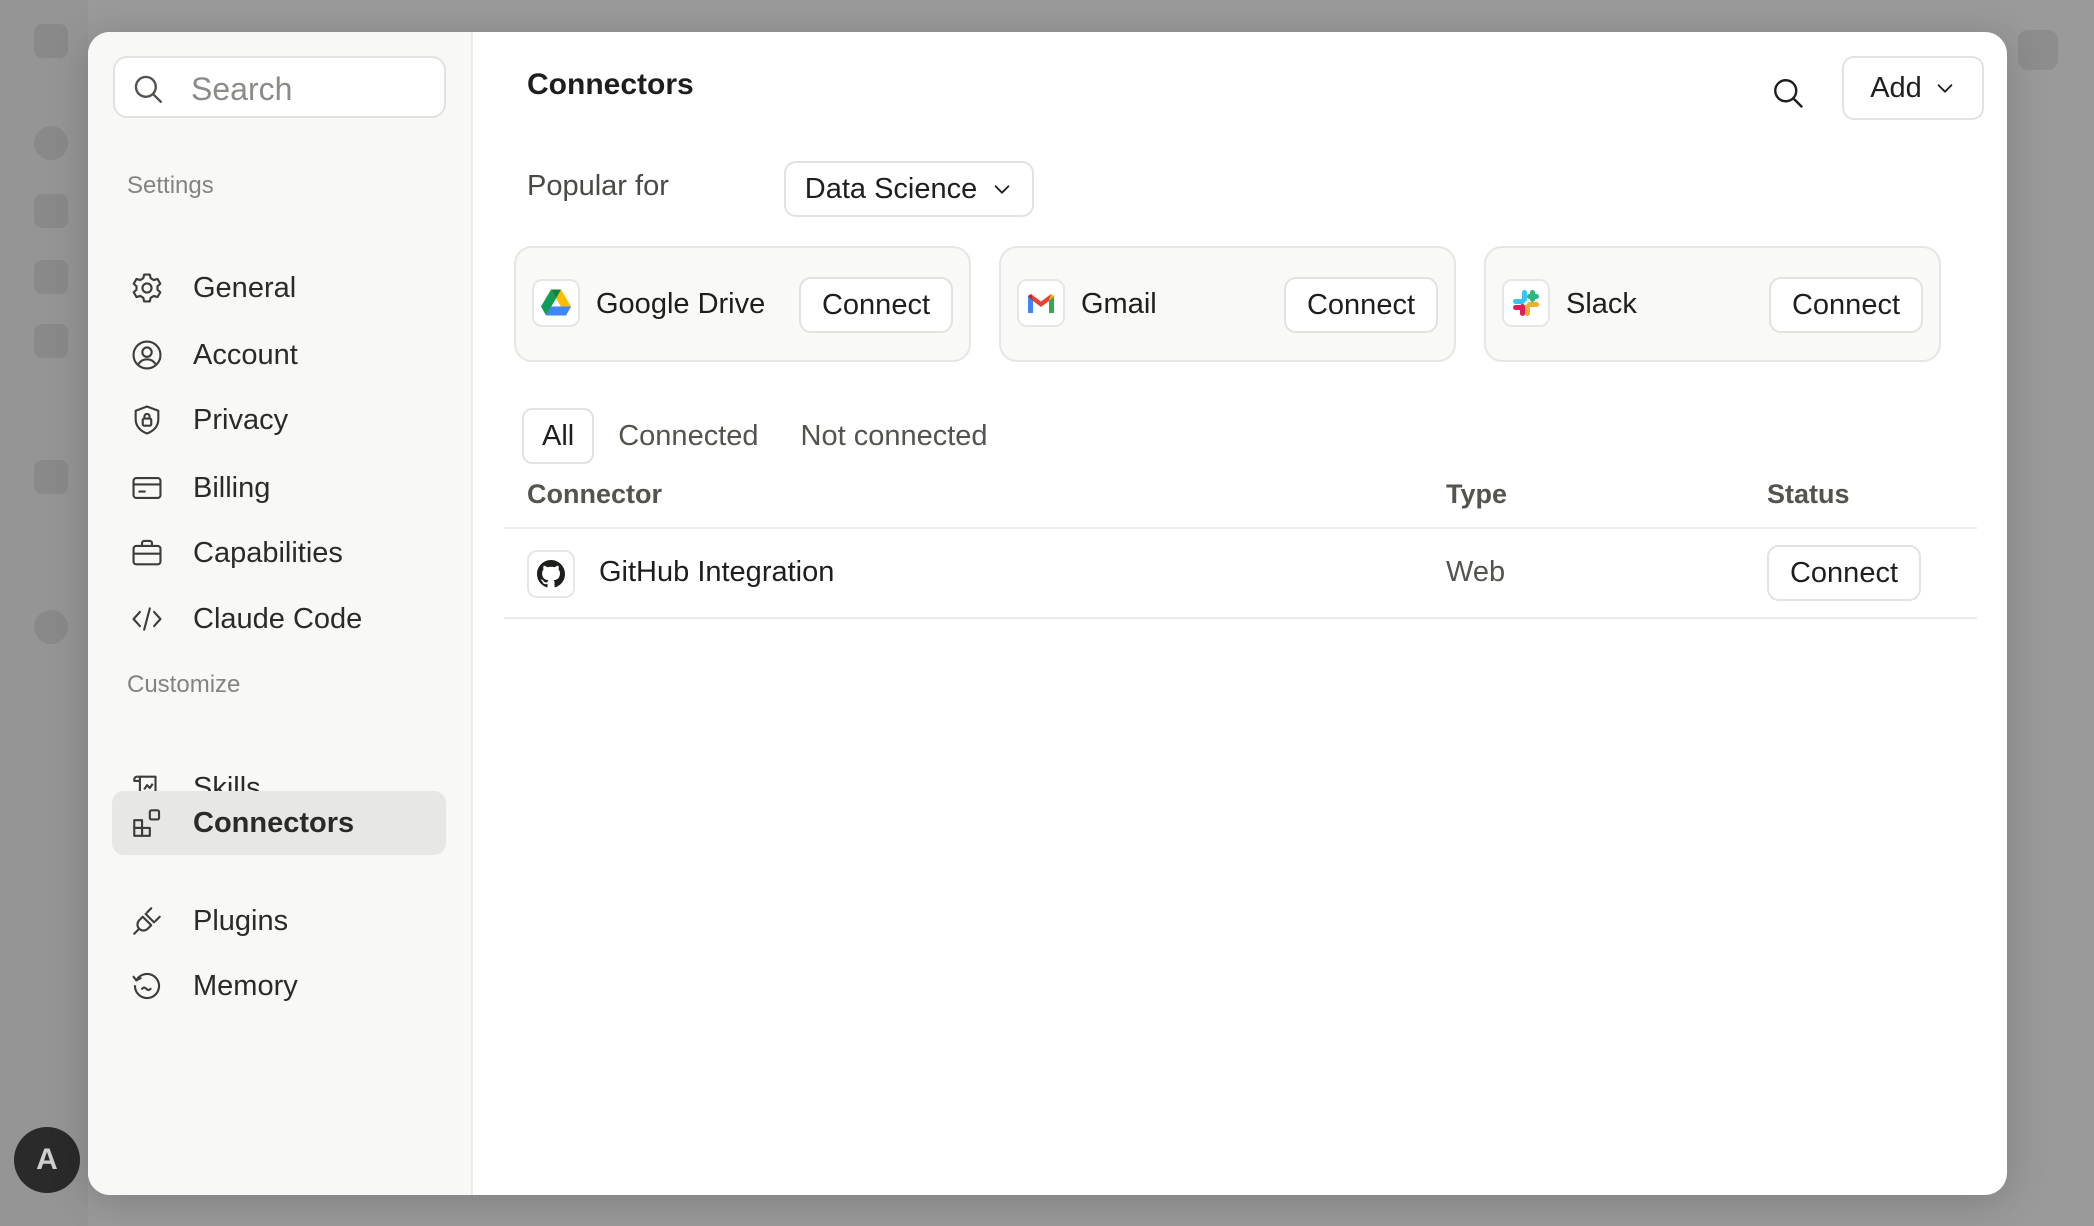 The width and height of the screenshot is (2094, 1226). Describe the element at coordinates (279, 488) in the screenshot. I see `sidebar-item-billing: Billing` at that location.